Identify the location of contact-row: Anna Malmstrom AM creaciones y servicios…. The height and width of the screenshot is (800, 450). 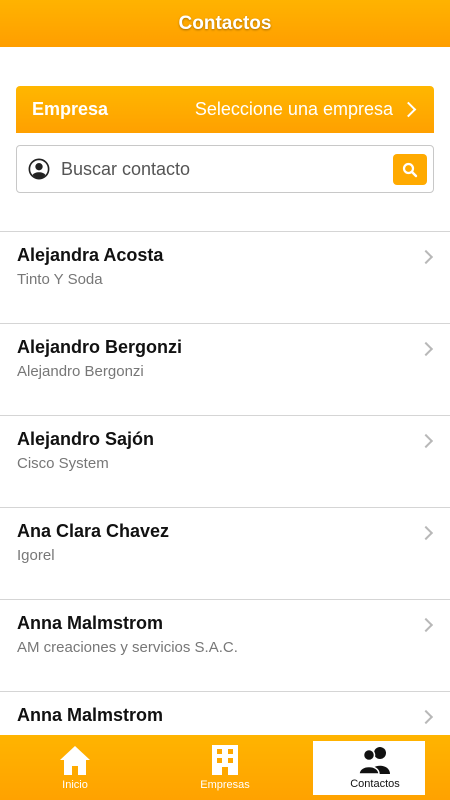
(225, 645).